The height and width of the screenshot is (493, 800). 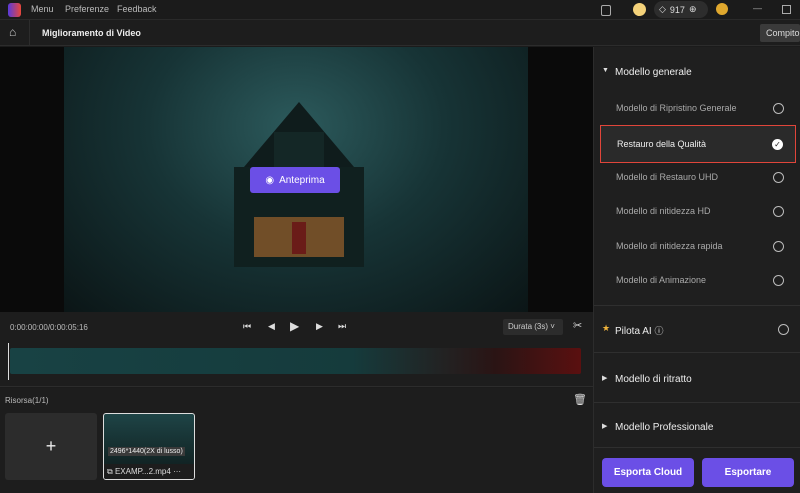 What do you see at coordinates (577, 325) in the screenshot?
I see `scissors-icon: ✂` at bounding box center [577, 325].